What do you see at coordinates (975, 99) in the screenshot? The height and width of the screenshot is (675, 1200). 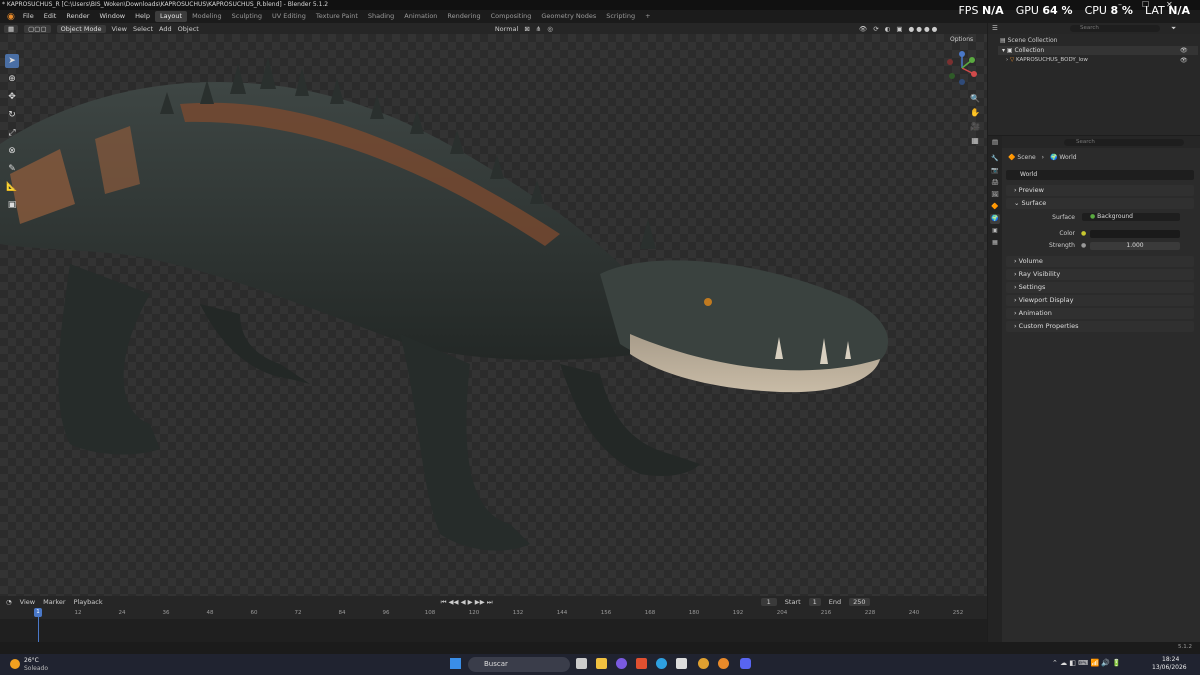 I see `zoom-icon: 🔍` at bounding box center [975, 99].